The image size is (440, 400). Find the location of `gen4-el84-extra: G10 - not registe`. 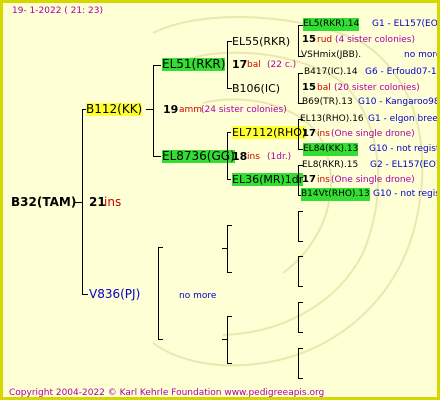

gen4-el84-extra: G10 - not registe is located at coordinates (404, 149).